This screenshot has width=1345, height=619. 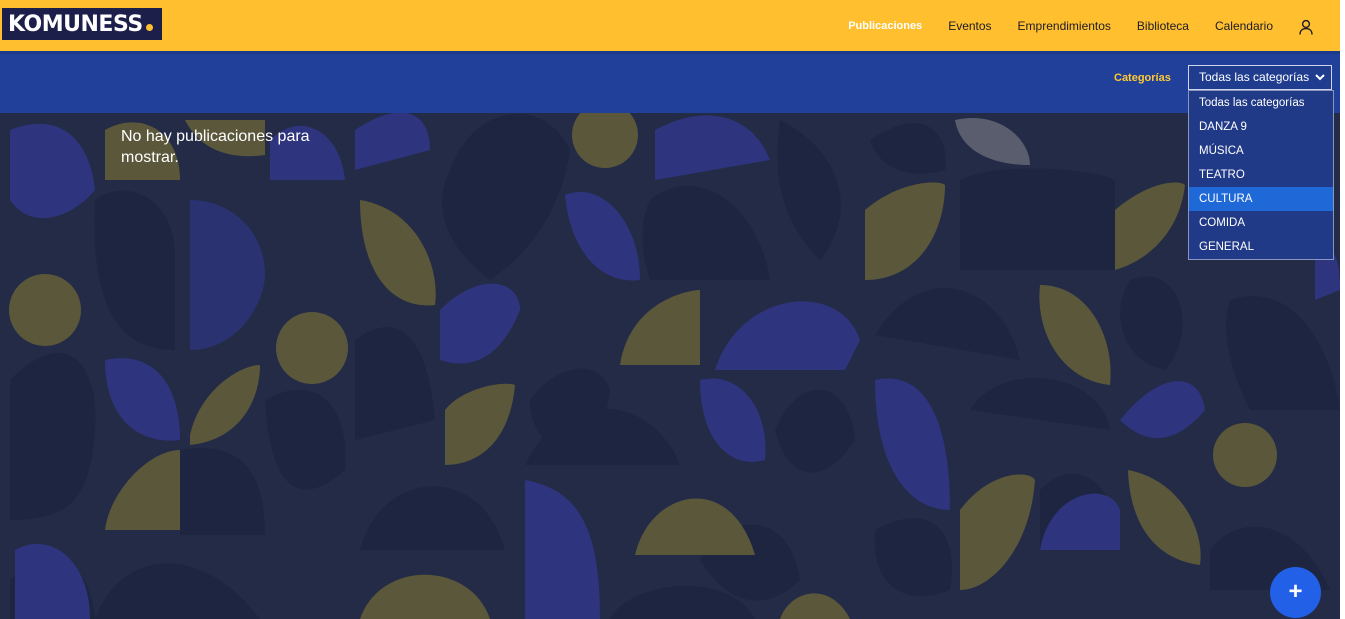 I want to click on category-option-teatro: TEATRO, so click(x=1261, y=175).